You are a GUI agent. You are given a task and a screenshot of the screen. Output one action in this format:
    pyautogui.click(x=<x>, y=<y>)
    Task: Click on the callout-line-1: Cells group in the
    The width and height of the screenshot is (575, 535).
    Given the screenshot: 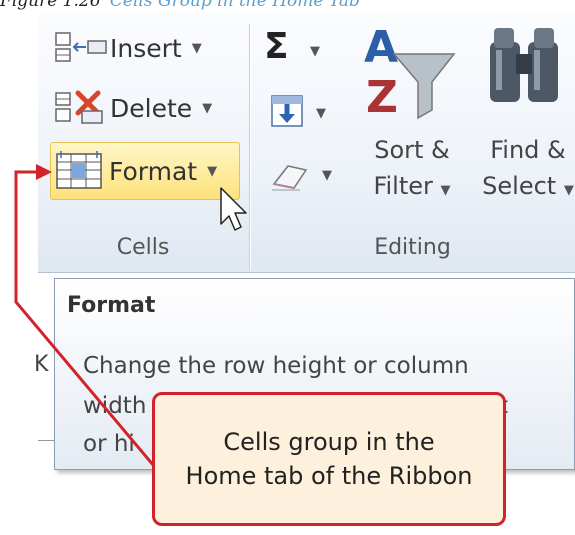 What is the action you would take?
    pyautogui.click(x=329, y=442)
    